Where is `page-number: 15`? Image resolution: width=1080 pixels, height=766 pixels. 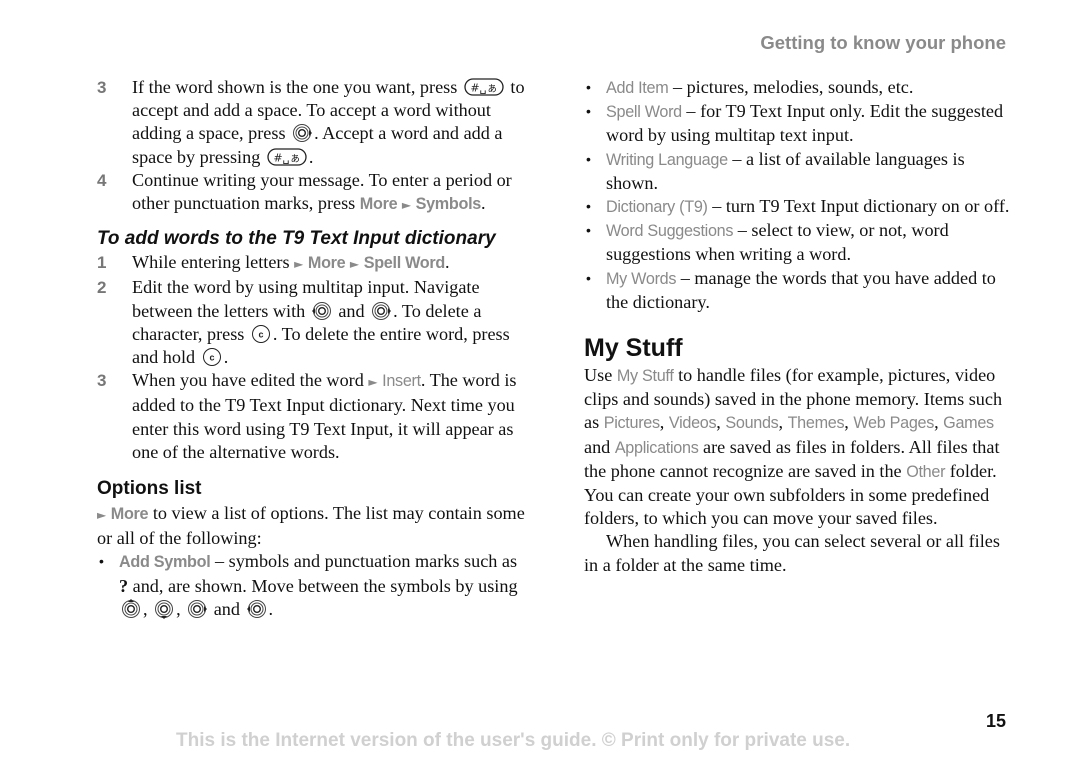
page-number: 15 is located at coordinates (995, 721).